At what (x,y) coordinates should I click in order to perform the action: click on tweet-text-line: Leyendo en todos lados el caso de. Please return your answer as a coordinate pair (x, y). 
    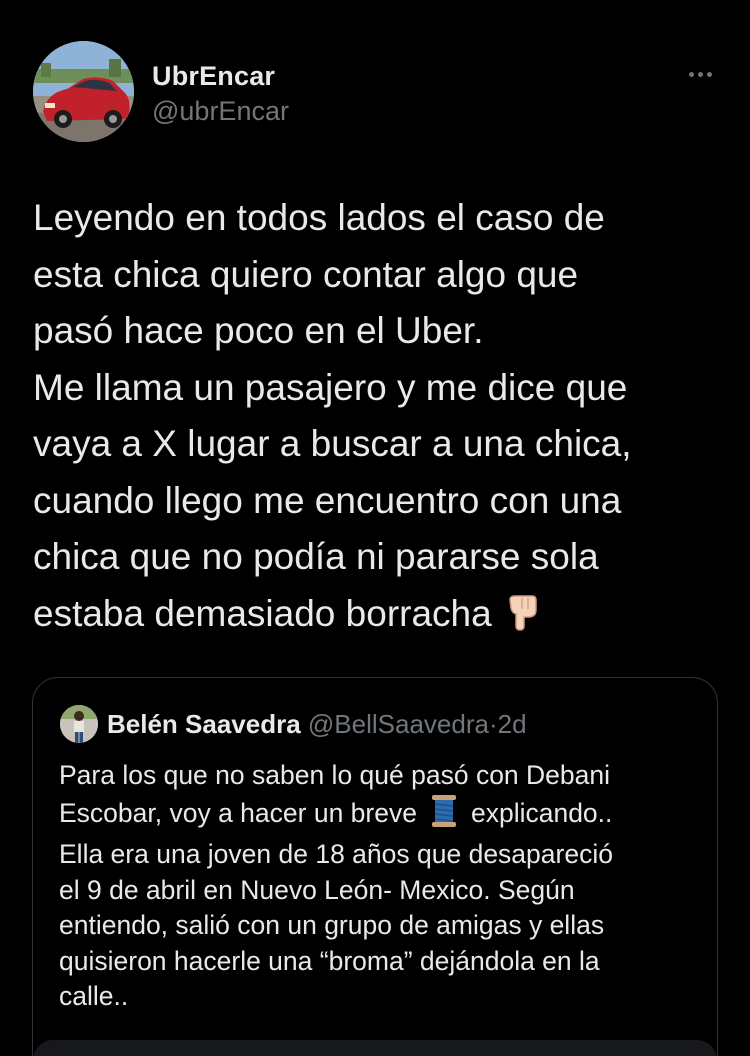
    Looking at the image, I should click on (319, 217).